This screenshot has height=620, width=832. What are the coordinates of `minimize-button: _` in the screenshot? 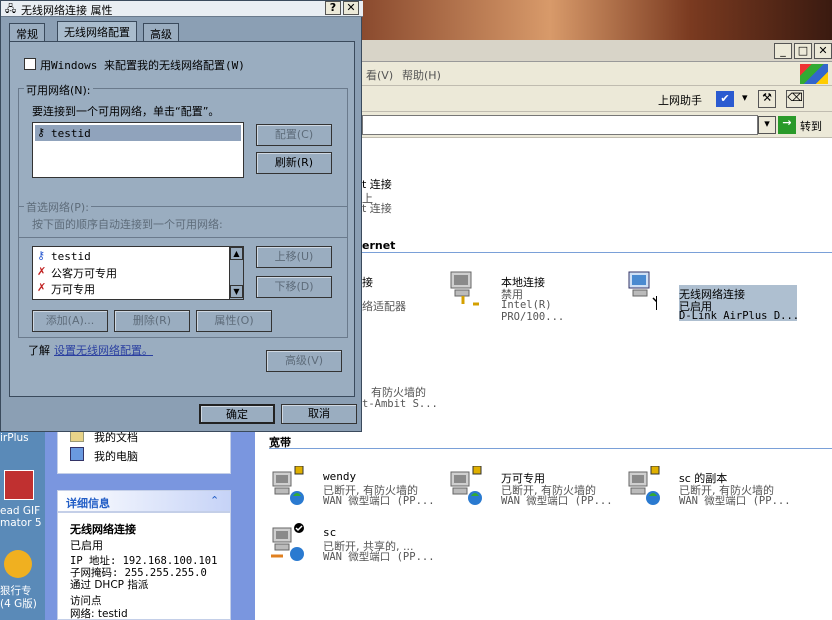 It's located at (783, 51).